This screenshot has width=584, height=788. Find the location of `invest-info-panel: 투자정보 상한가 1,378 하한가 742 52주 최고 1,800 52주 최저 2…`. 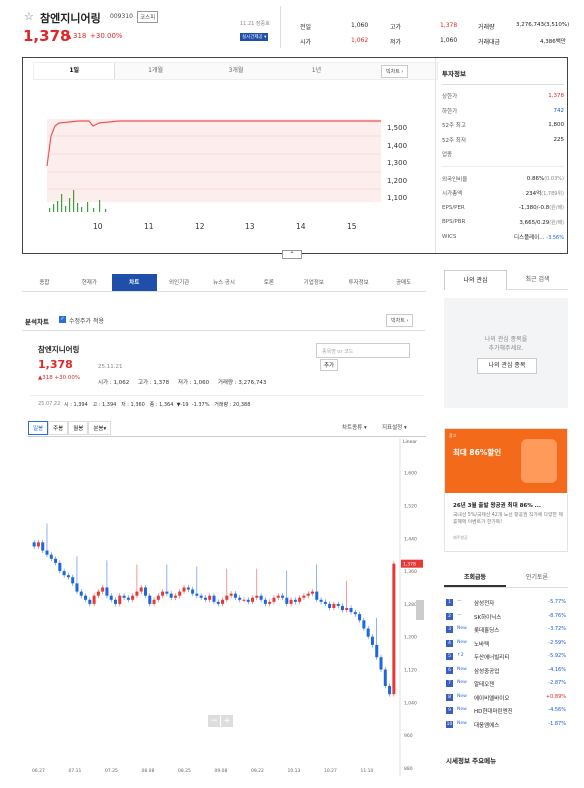

invest-info-panel: 투자정보 상한가 1,378 하한가 742 52주 최고 1,800 52주 최저 2… is located at coordinates (503, 156).